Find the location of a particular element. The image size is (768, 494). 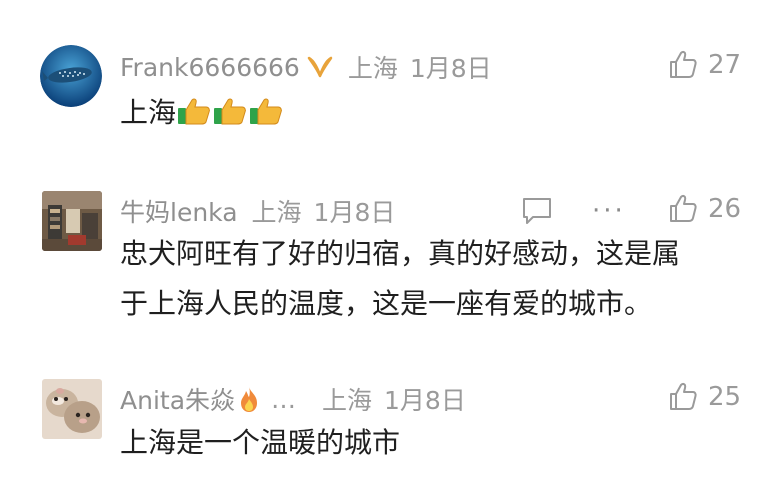

comment-meta: 牛妈lenka 上海 1月8日 is located at coordinates (257, 211).